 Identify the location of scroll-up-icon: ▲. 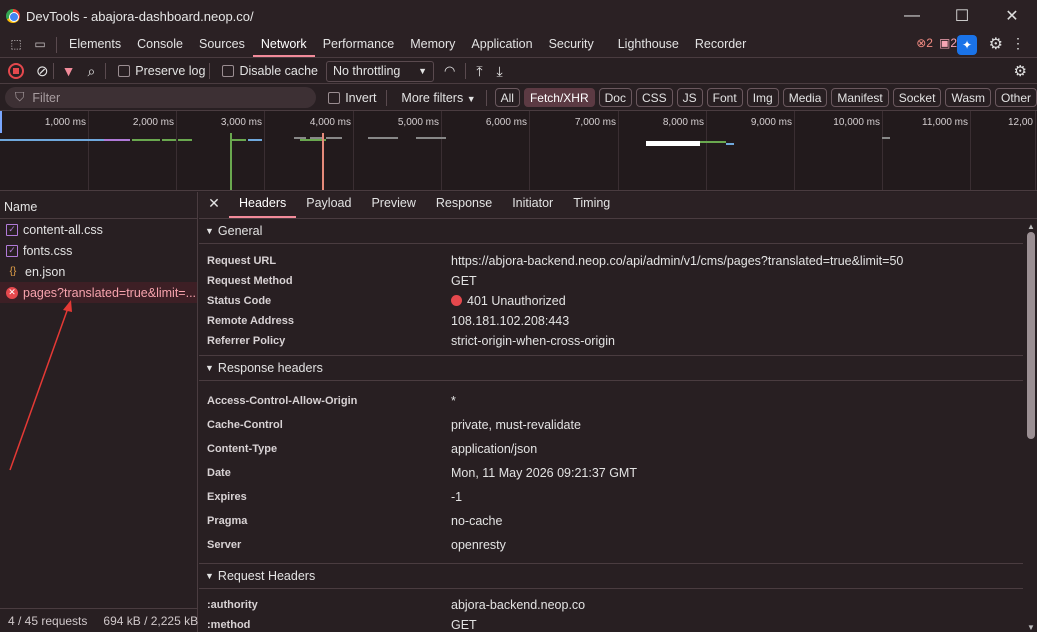
(1031, 226).